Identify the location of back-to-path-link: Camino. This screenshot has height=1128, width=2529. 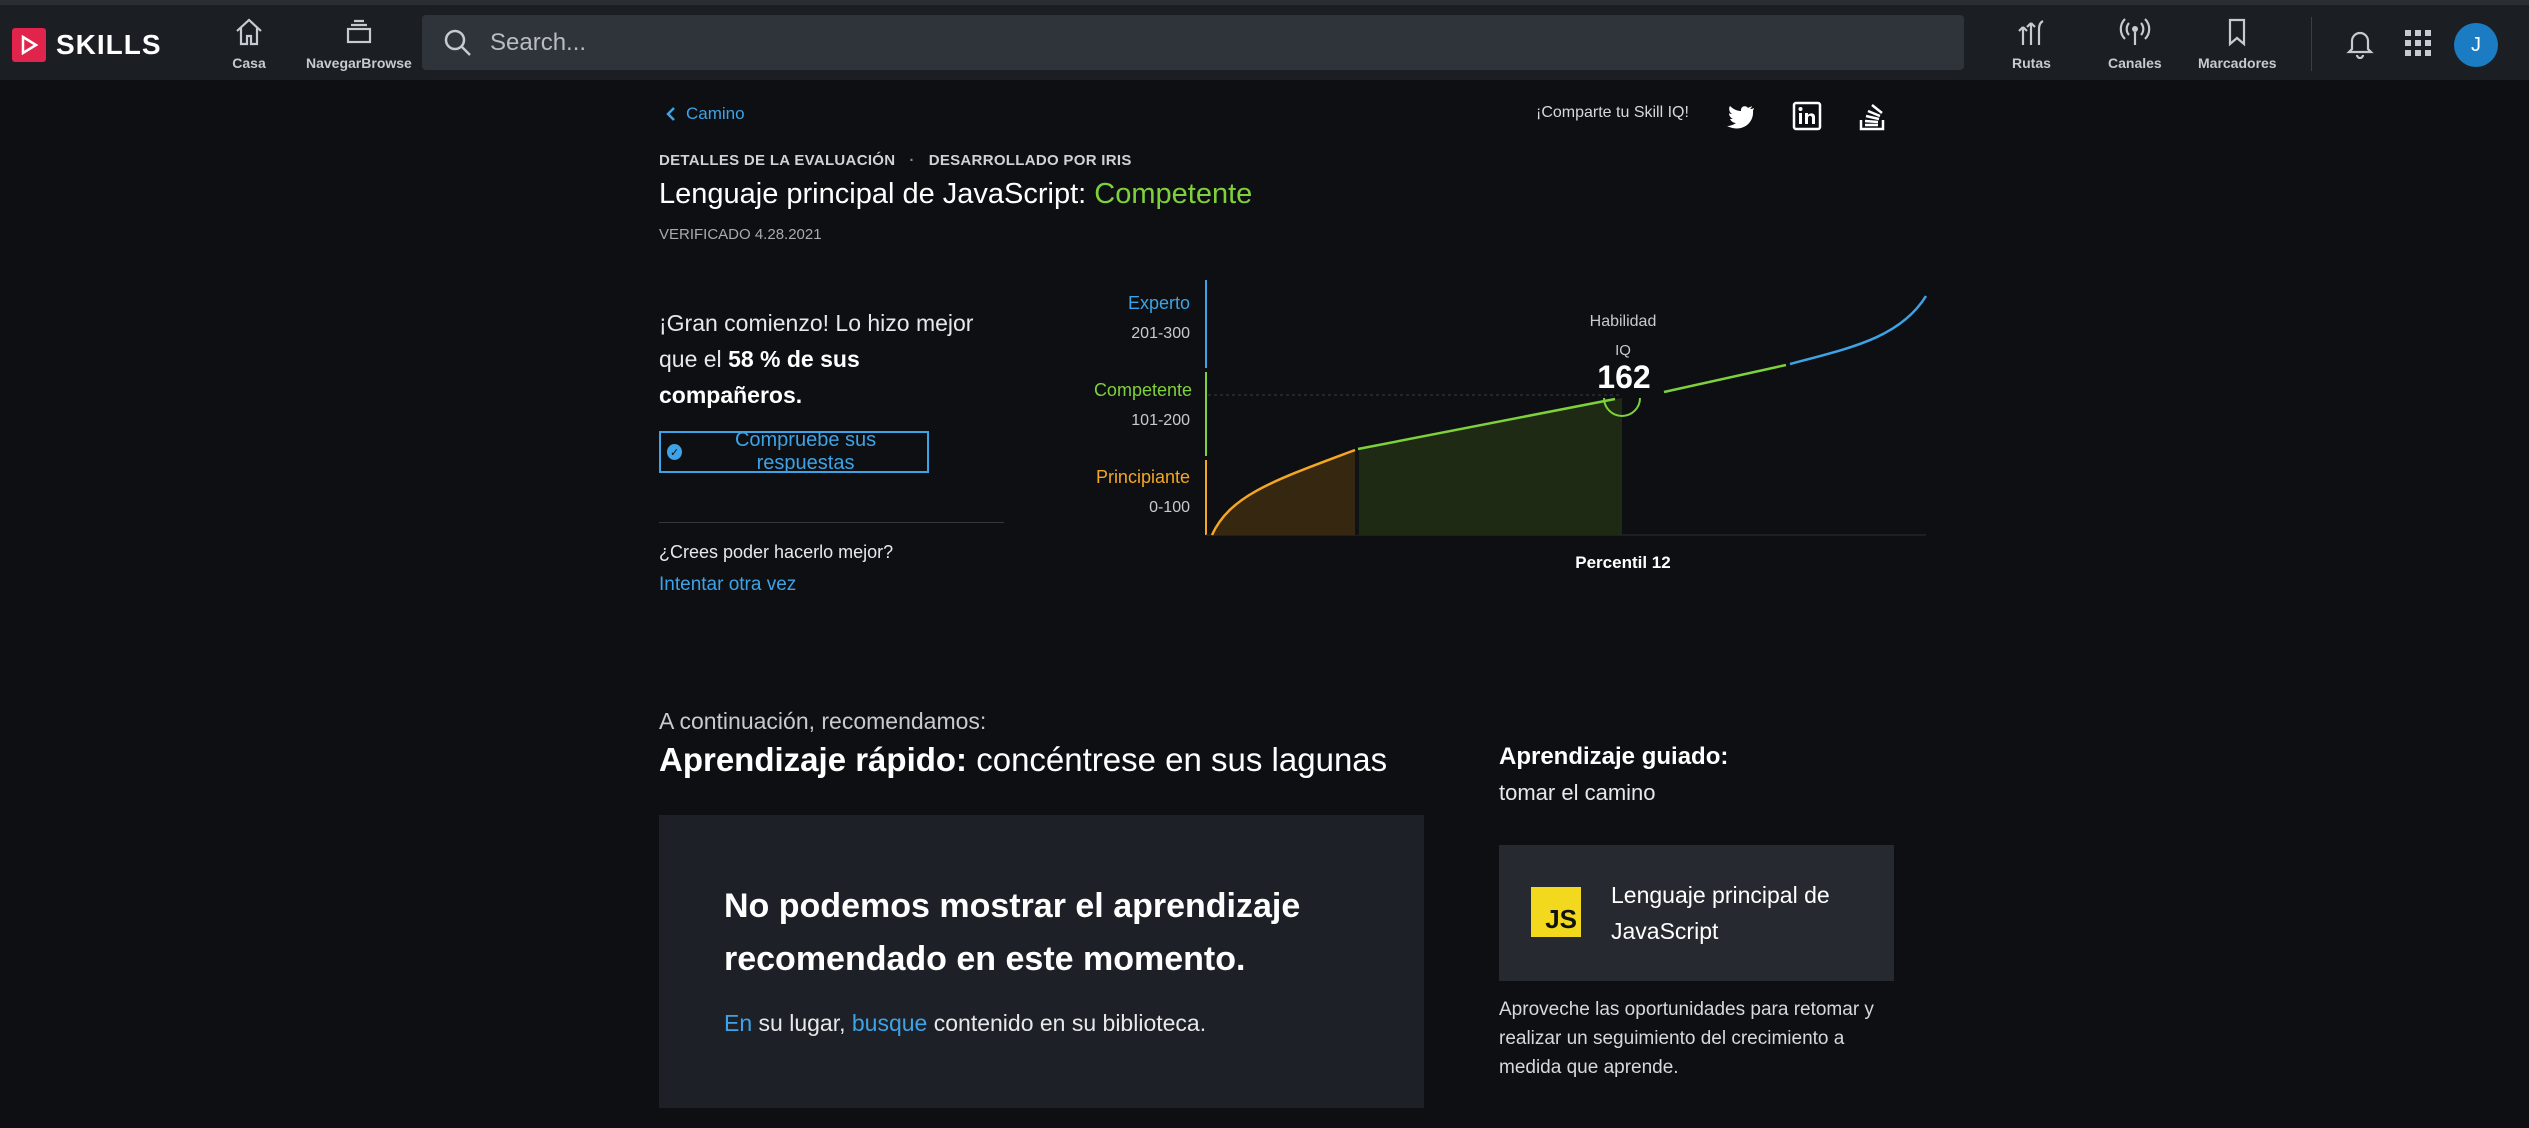
(705, 114).